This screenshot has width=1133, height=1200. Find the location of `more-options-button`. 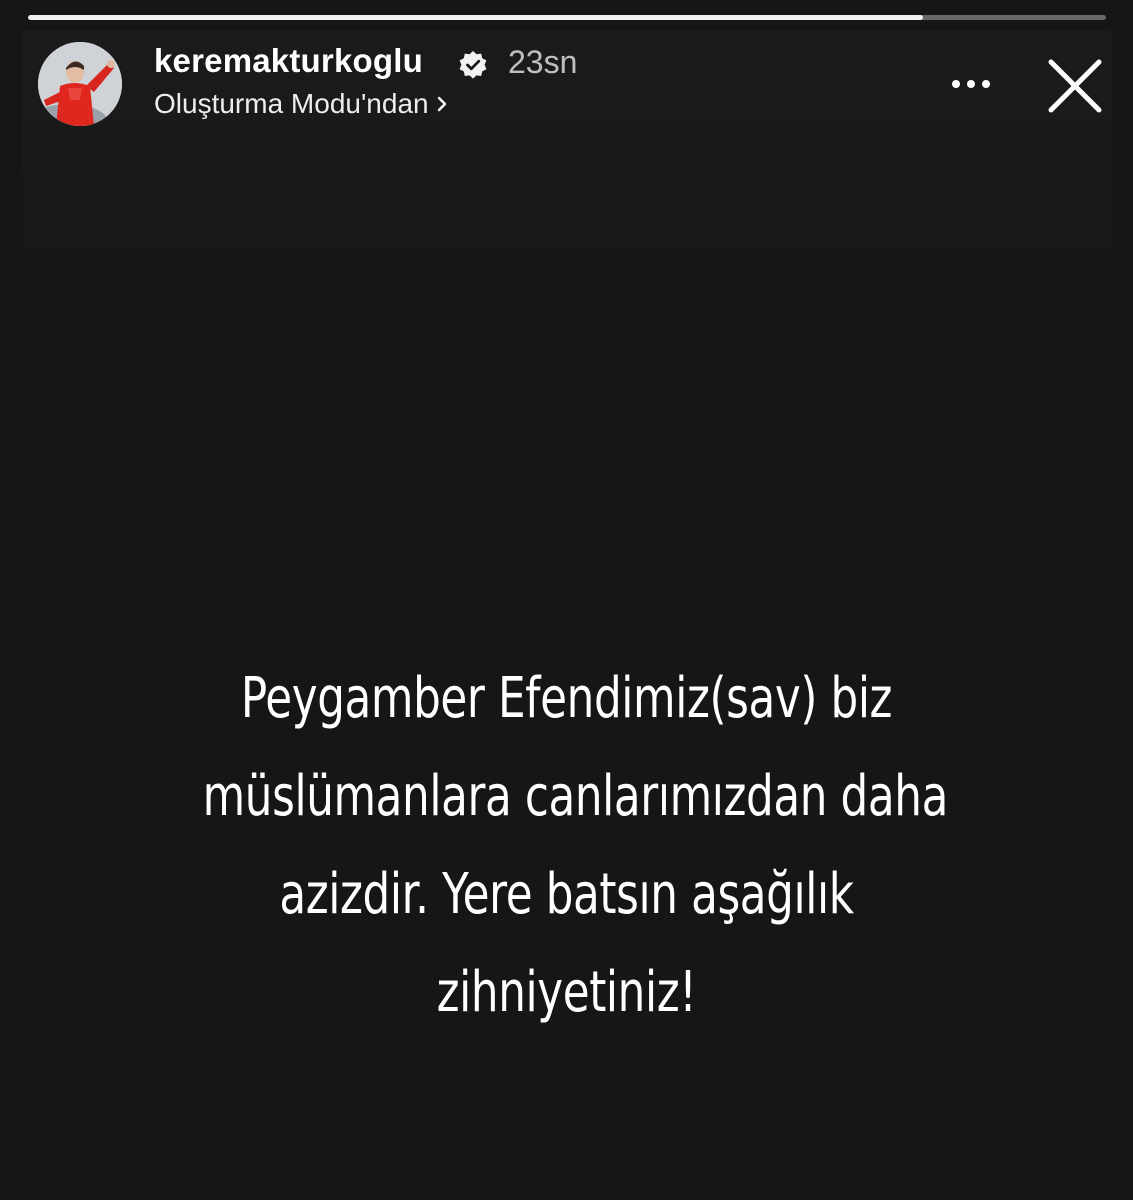

more-options-button is located at coordinates (971, 84).